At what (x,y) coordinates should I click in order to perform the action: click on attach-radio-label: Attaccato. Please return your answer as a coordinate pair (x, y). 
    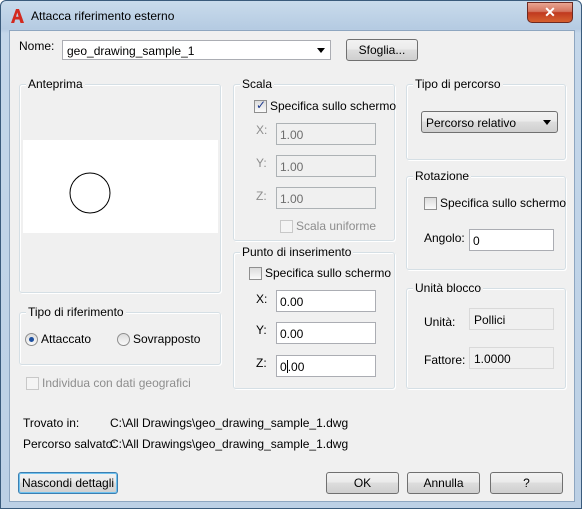
    Looking at the image, I should click on (66, 339).